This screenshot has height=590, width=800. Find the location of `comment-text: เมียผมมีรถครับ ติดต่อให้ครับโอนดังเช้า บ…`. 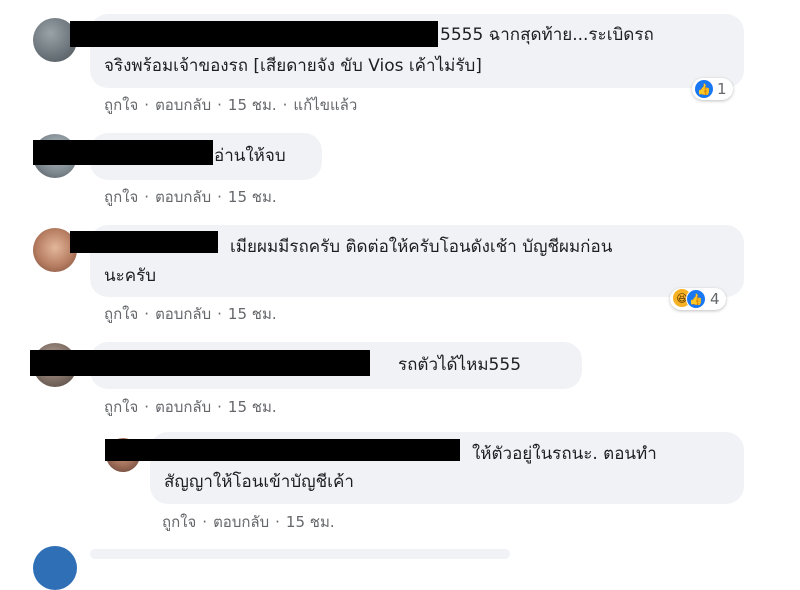

comment-text: เมียผมมีรถครับ ติดต่อให้ครับโอนดังเช้า บ… is located at coordinates (421, 247).